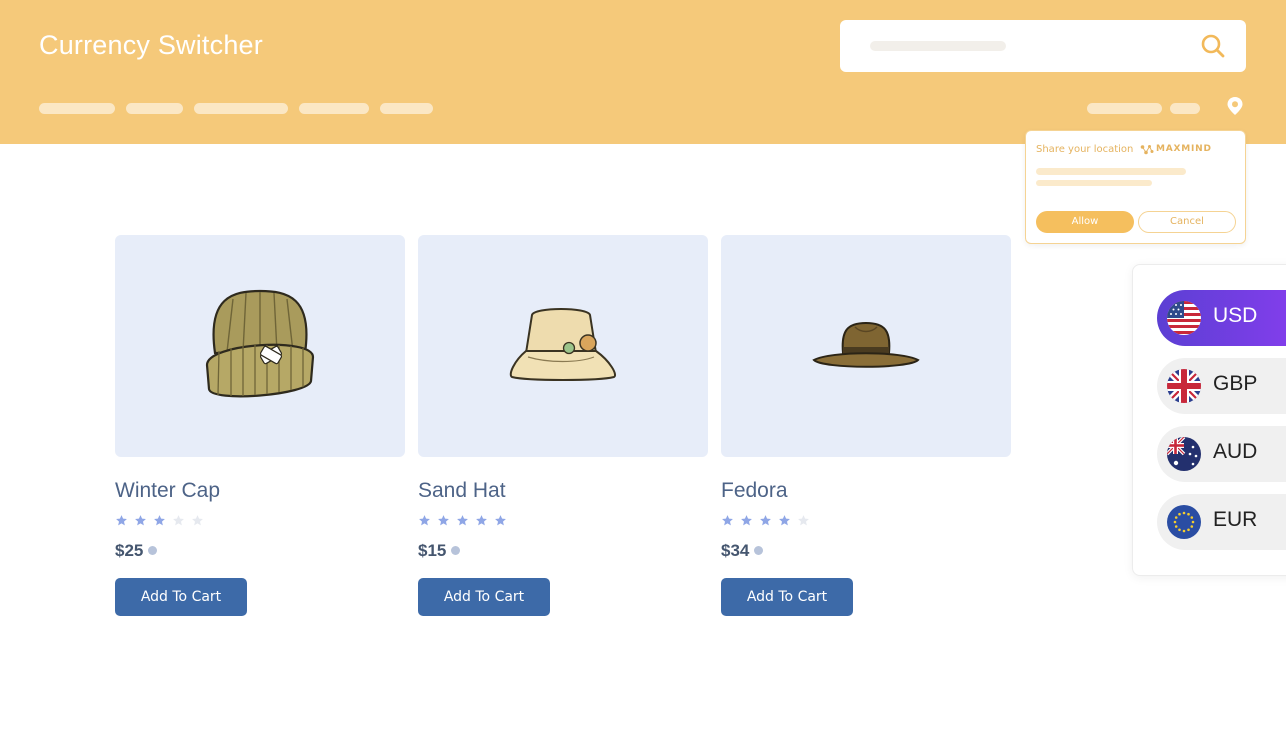  What do you see at coordinates (1187, 222) in the screenshot?
I see `cancel-button: Cancel` at bounding box center [1187, 222].